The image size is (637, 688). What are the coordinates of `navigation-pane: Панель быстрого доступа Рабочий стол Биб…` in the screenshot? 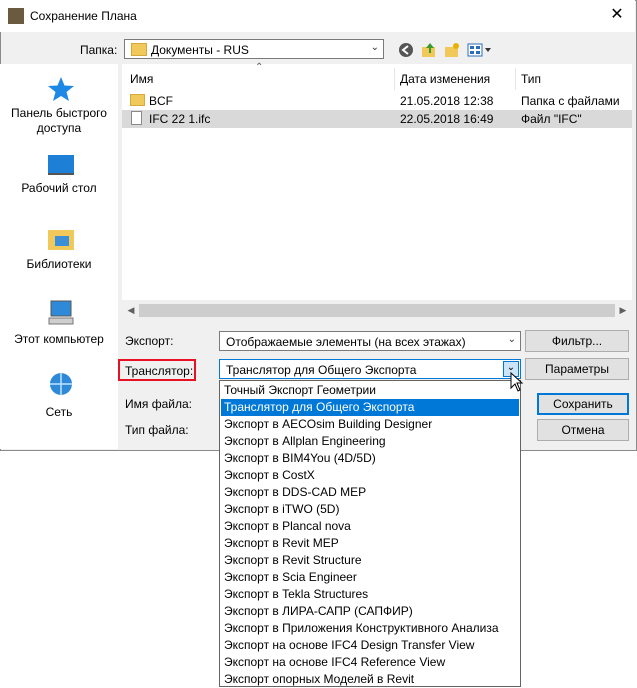 It's located at (59, 256).